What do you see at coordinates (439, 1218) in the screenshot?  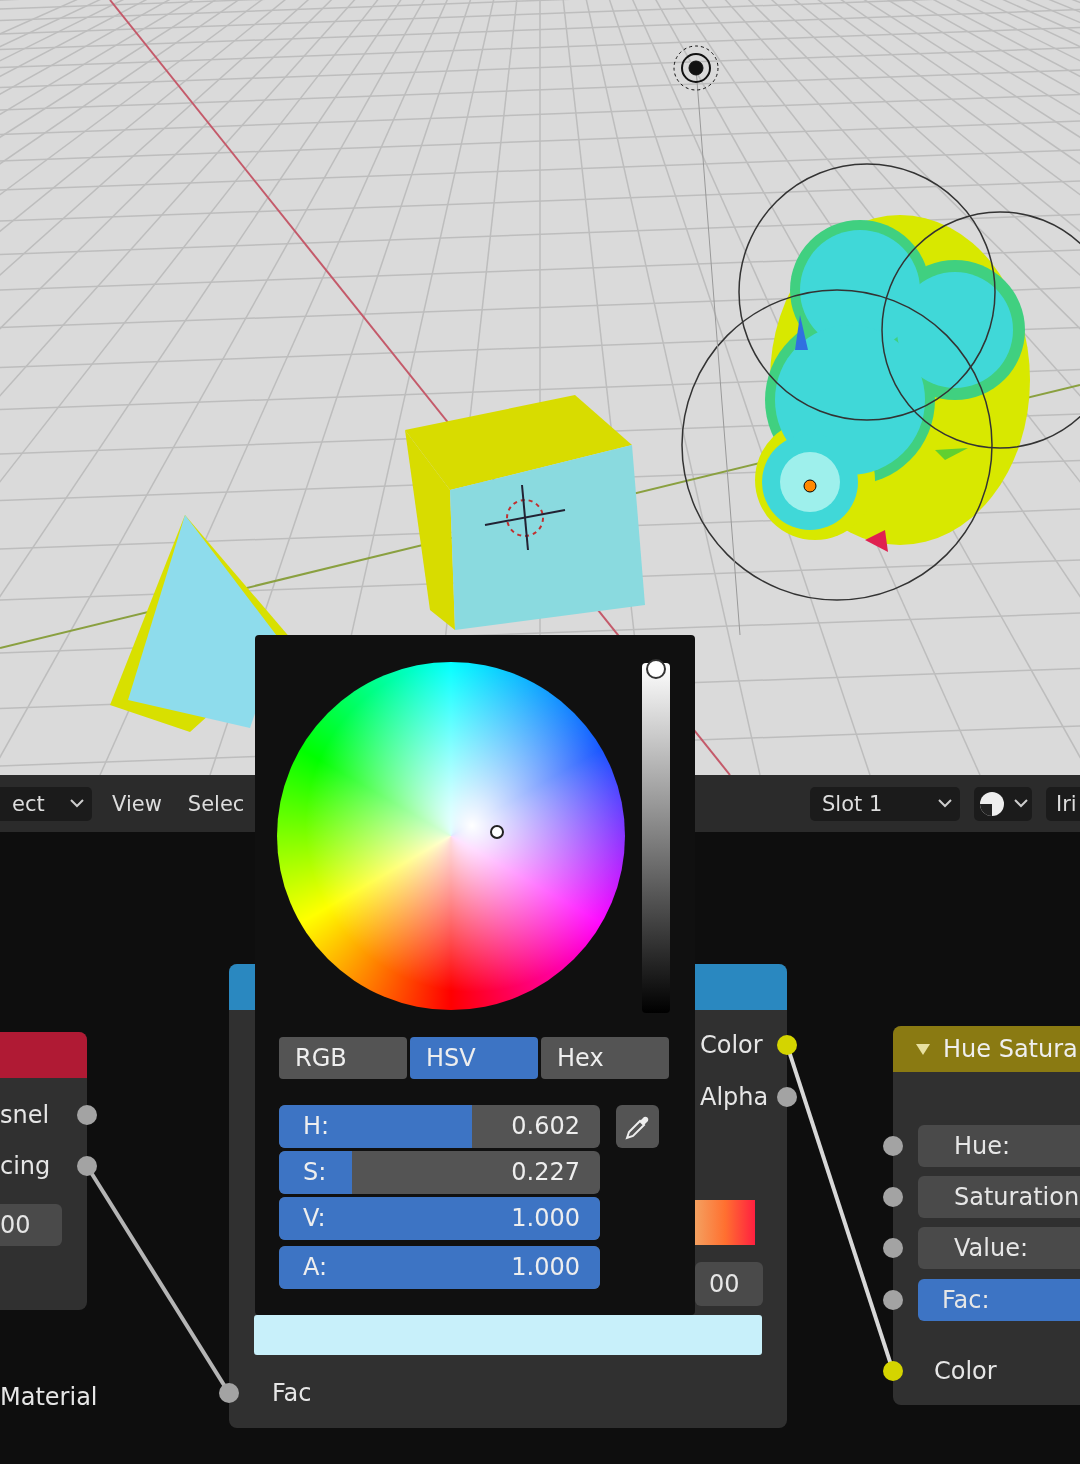 I see `hsv-slider: V: 1.000` at bounding box center [439, 1218].